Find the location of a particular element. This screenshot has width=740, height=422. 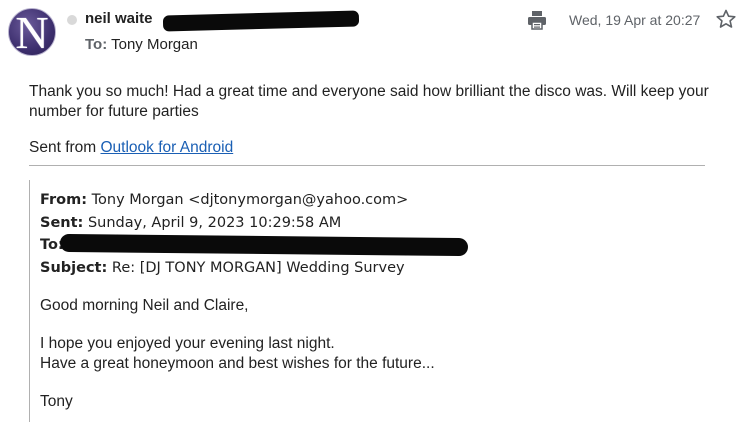

star-icon is located at coordinates (726, 19).